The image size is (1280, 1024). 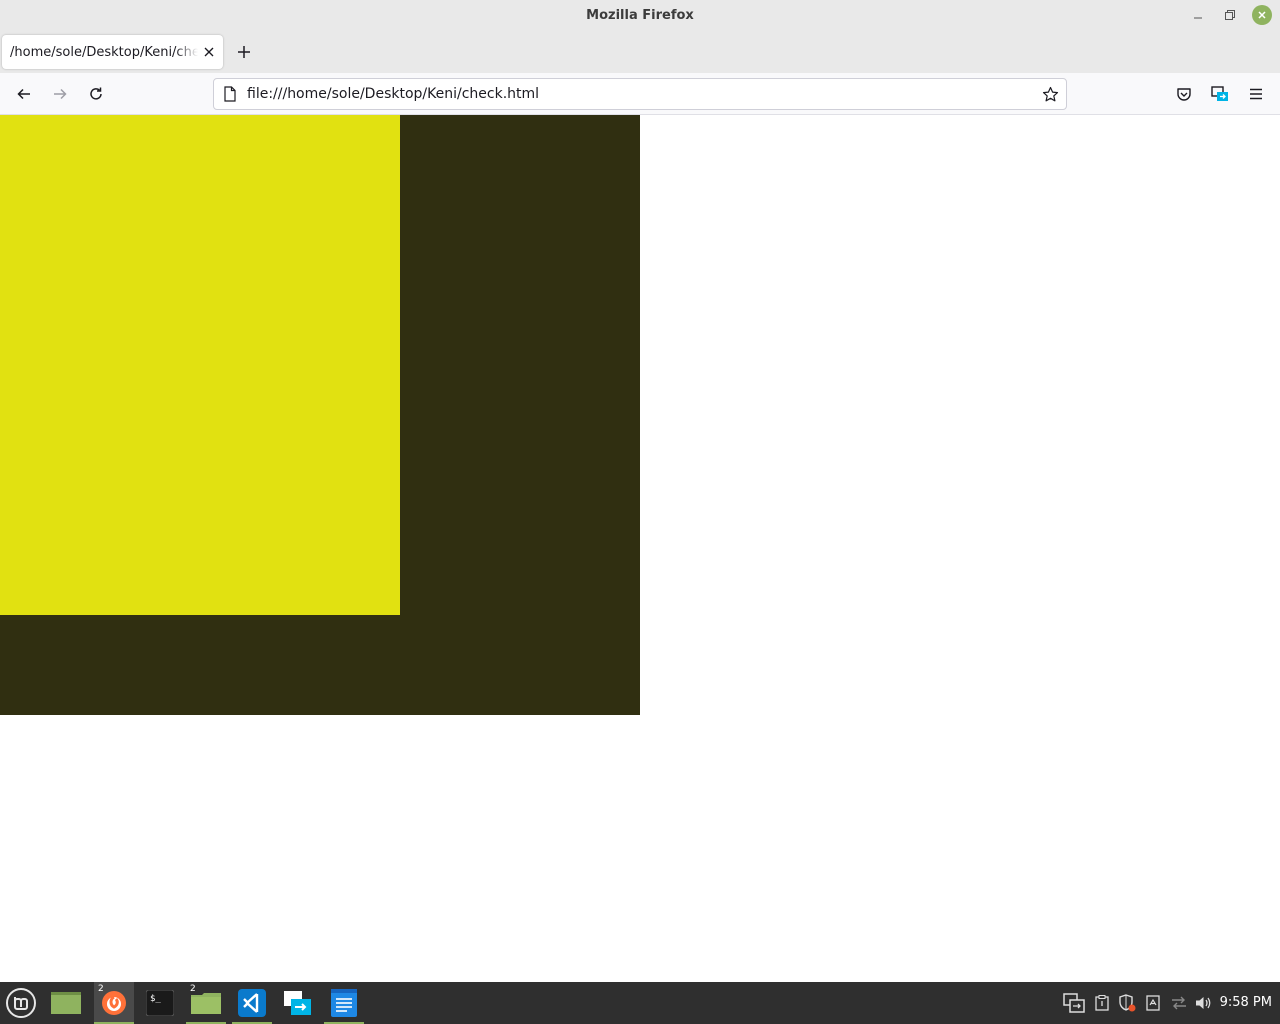 I want to click on tab-close-button, so click(x=209, y=52).